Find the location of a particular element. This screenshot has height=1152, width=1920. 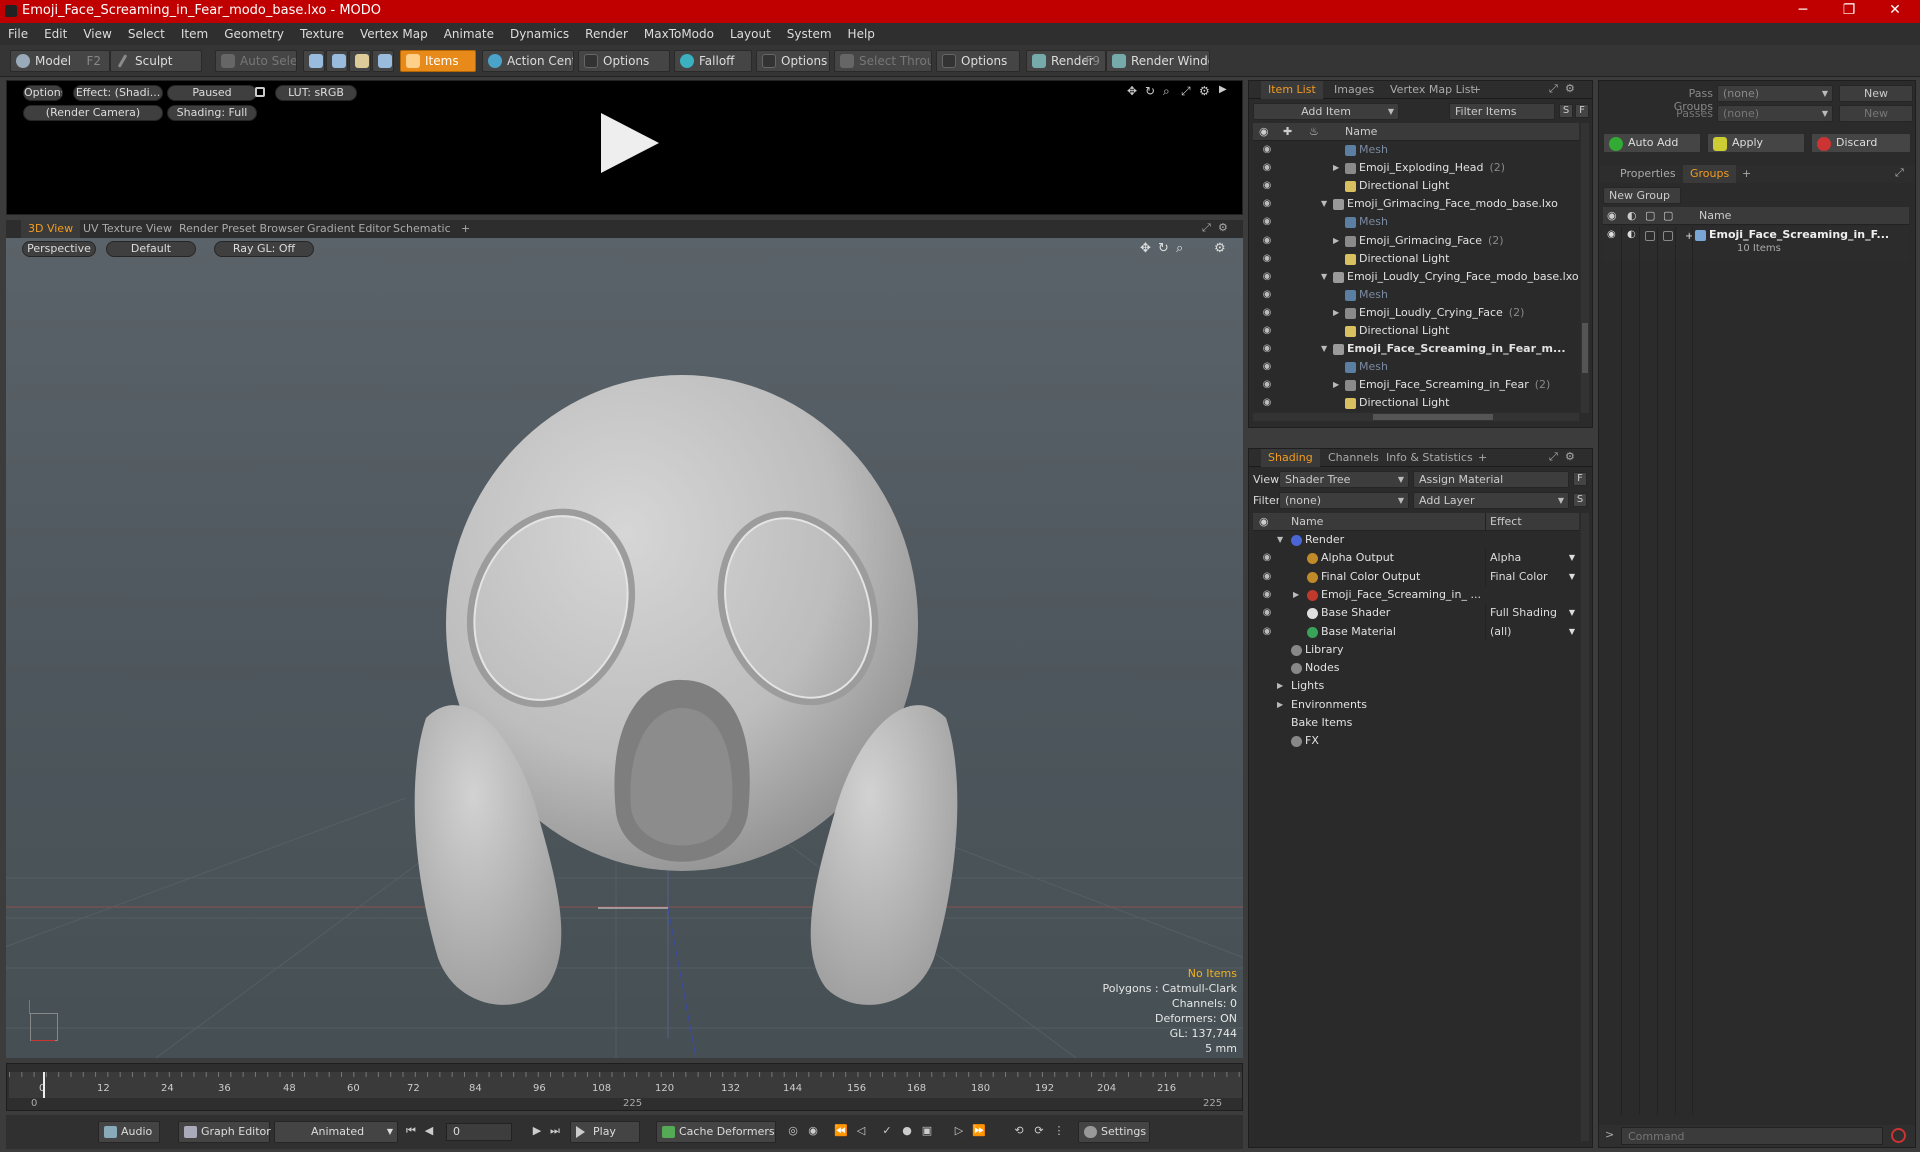

graph-editor-button: Graph Editor is located at coordinates (224, 1132).